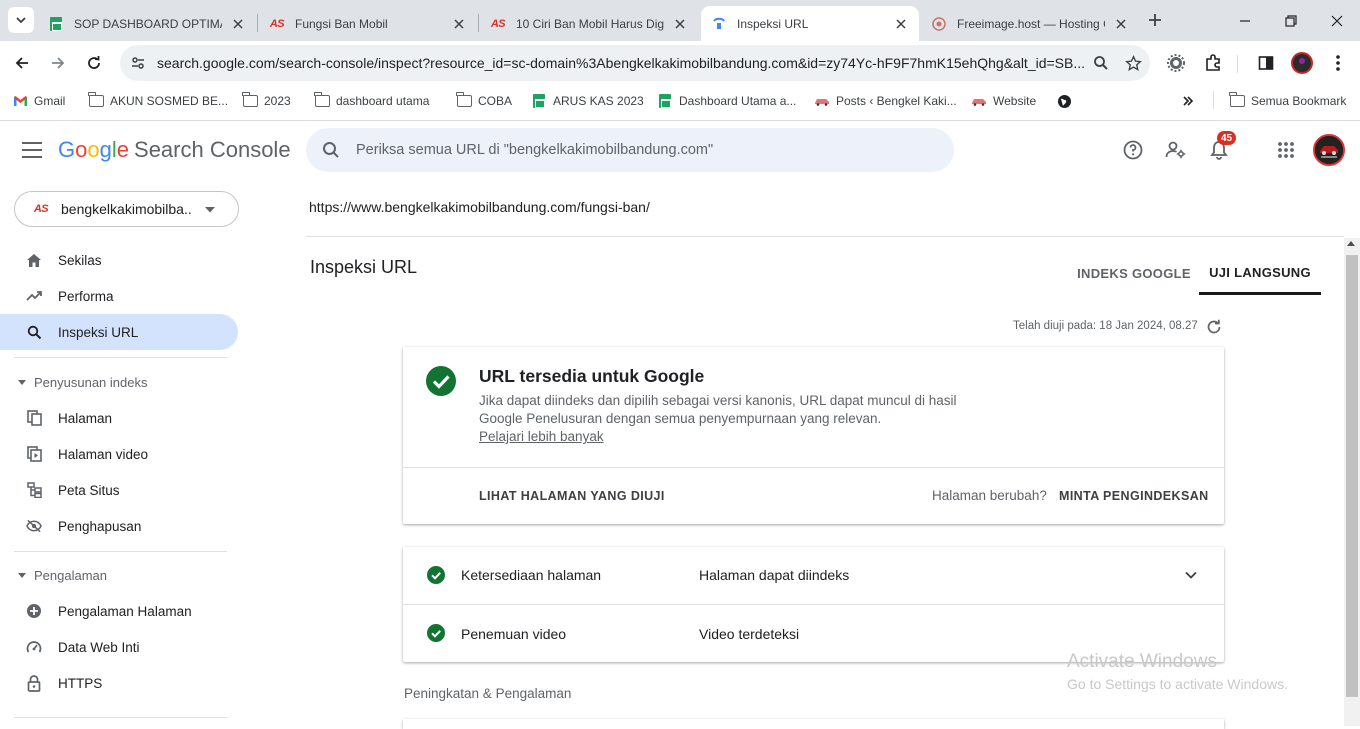  Describe the element at coordinates (119, 418) in the screenshot. I see `sidebar-item-halaman: Halaman` at that location.